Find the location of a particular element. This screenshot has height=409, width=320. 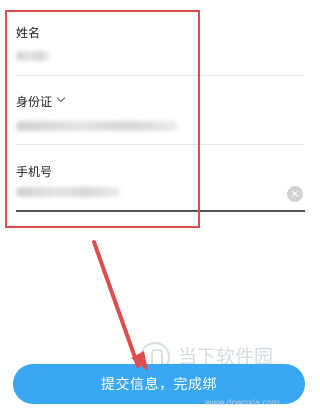

clear-icon: × is located at coordinates (295, 194).